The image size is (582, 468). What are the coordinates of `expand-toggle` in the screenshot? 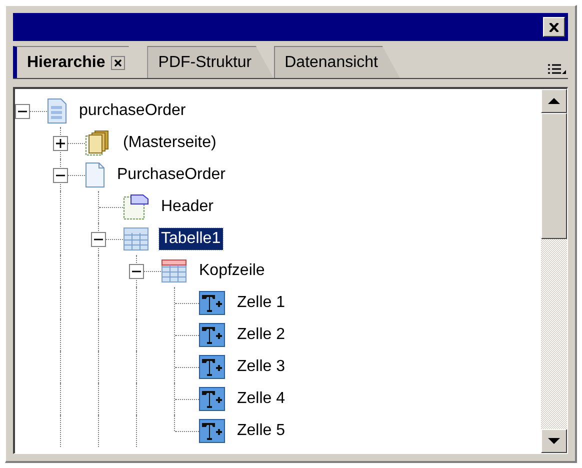 It's located at (60, 143).